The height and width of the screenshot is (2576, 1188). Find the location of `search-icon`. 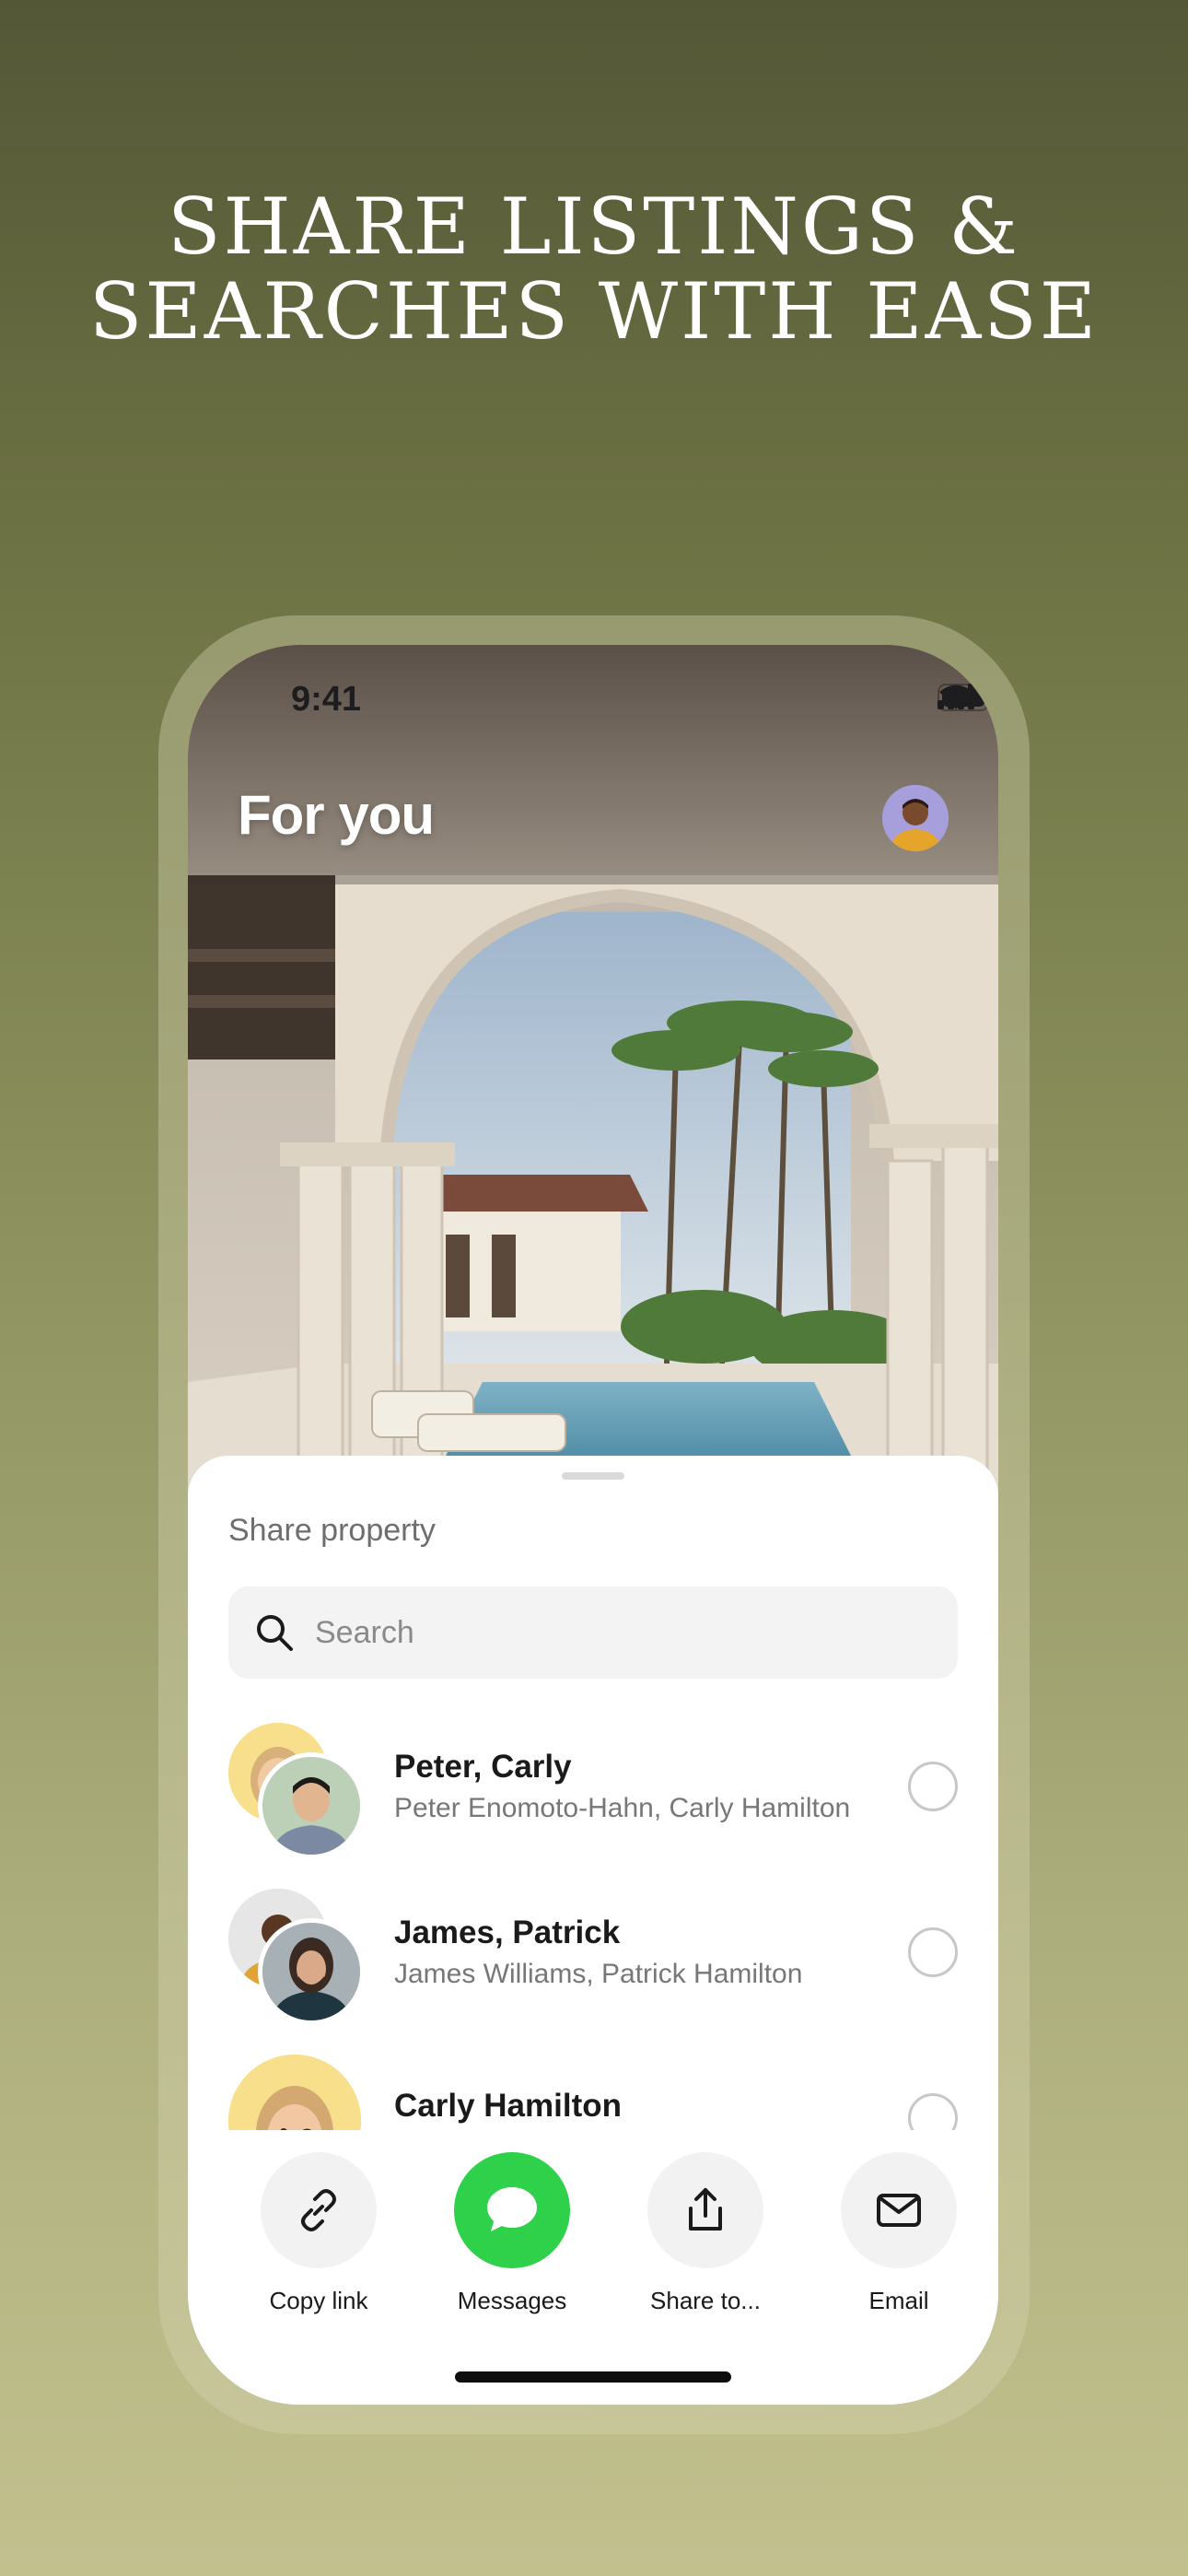

search-icon is located at coordinates (275, 1633).